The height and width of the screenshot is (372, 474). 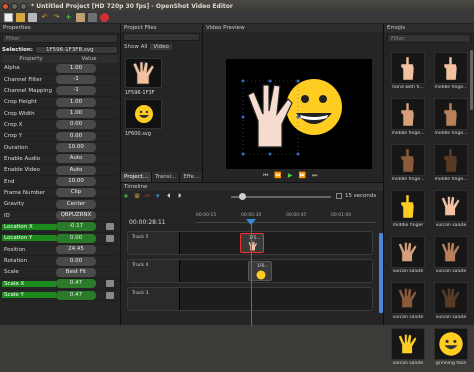 What do you see at coordinates (277, 176) in the screenshot?
I see `rewind-icon: ⏪` at bounding box center [277, 176].